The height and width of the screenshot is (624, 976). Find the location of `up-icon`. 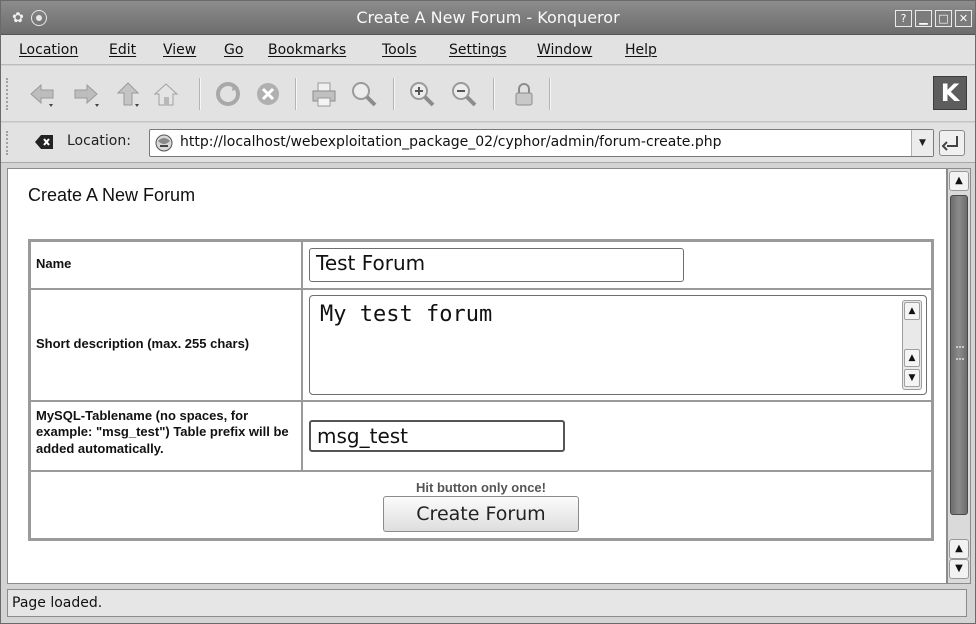

up-icon is located at coordinates (128, 94).